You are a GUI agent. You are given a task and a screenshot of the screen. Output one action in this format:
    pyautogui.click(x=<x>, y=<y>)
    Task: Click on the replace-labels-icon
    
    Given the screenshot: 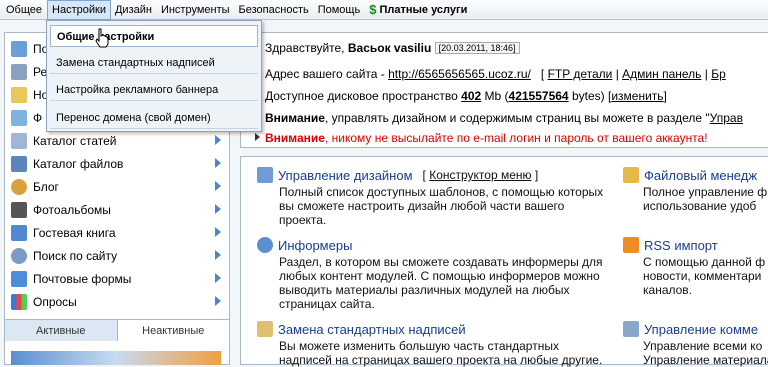 What is the action you would take?
    pyautogui.click(x=265, y=329)
    